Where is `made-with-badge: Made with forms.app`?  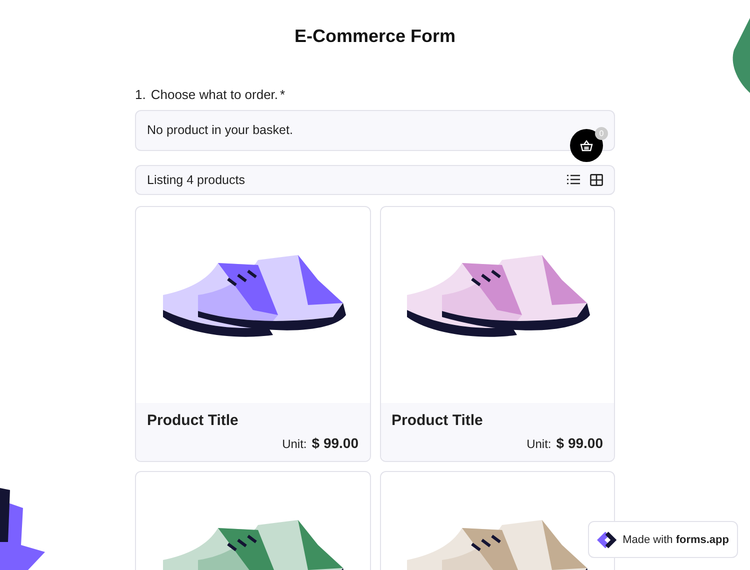
made-with-badge: Made with forms.app is located at coordinates (663, 539).